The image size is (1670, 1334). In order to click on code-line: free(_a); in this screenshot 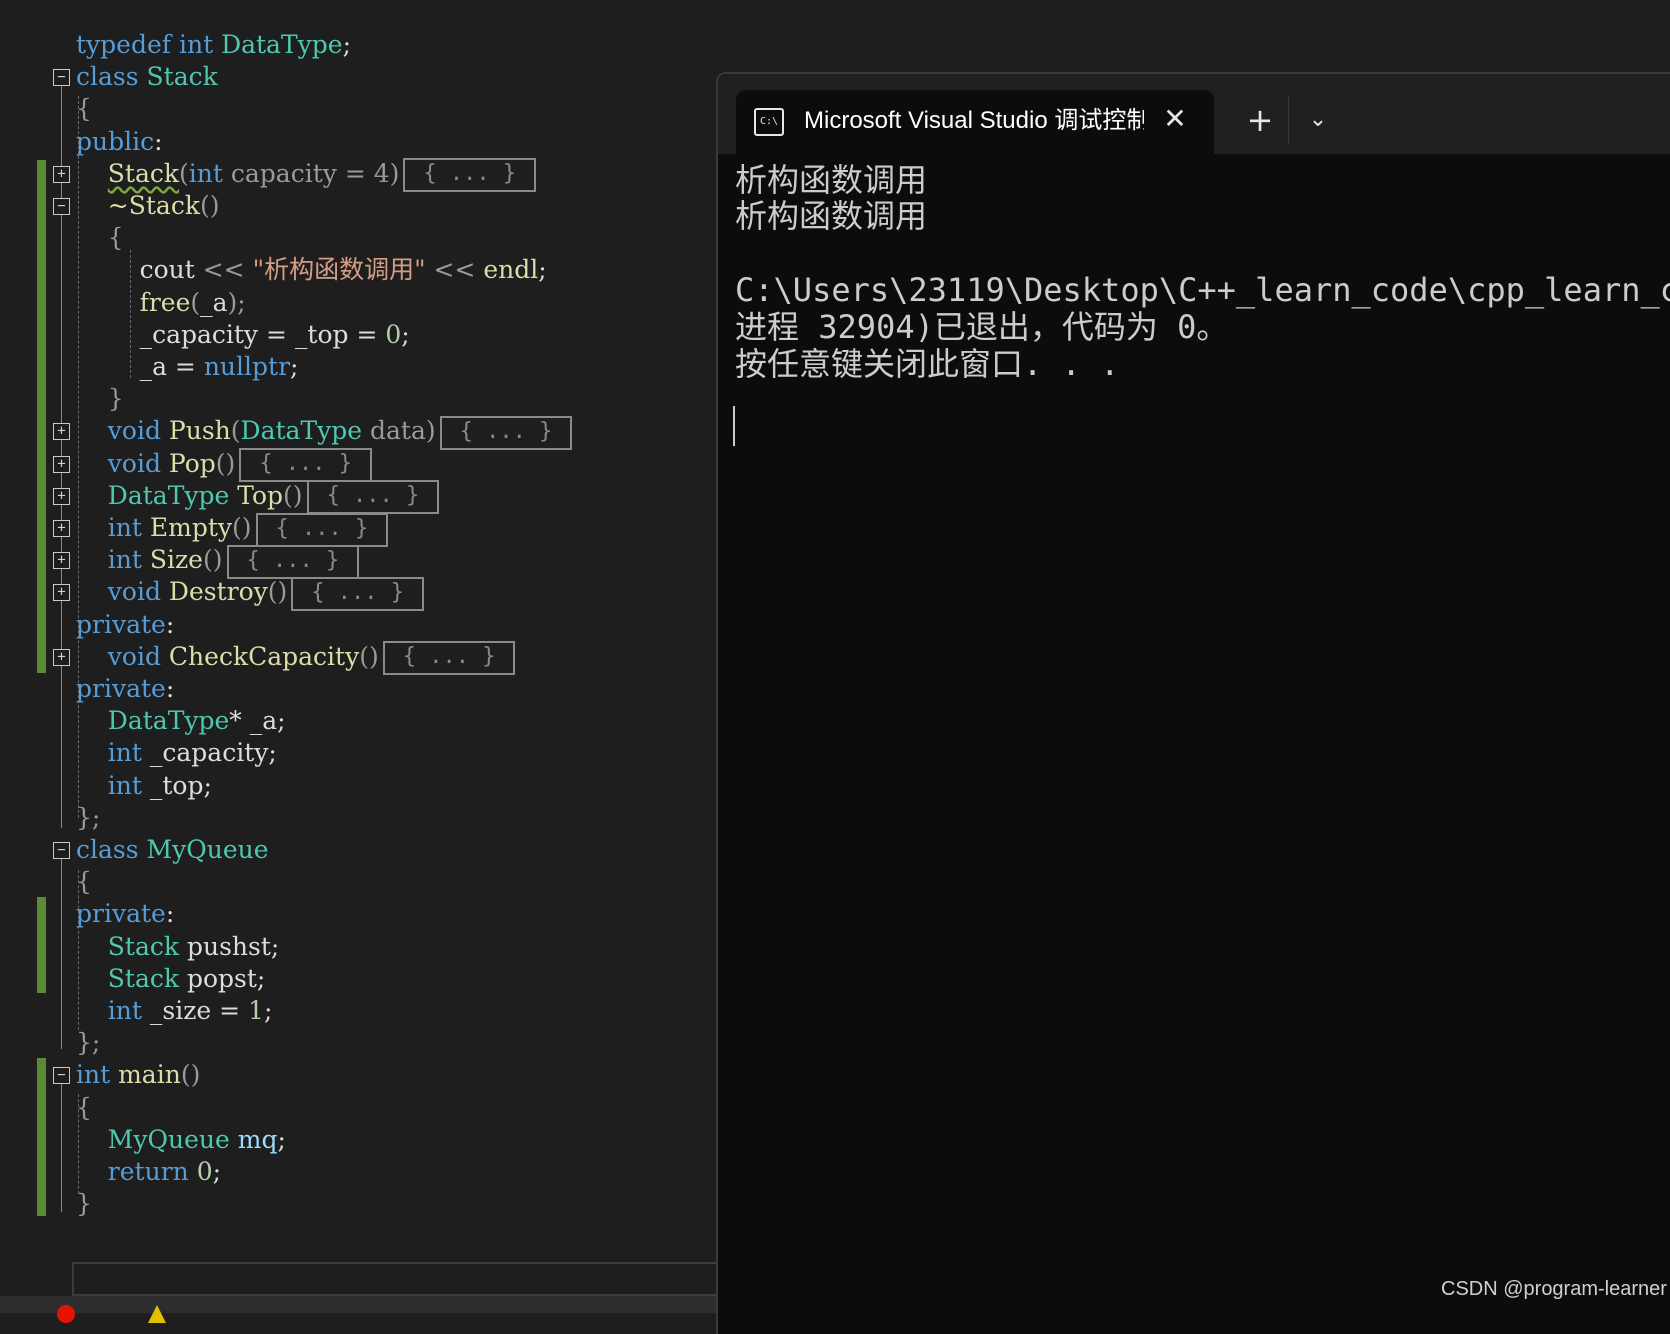, I will do `click(161, 303)`.